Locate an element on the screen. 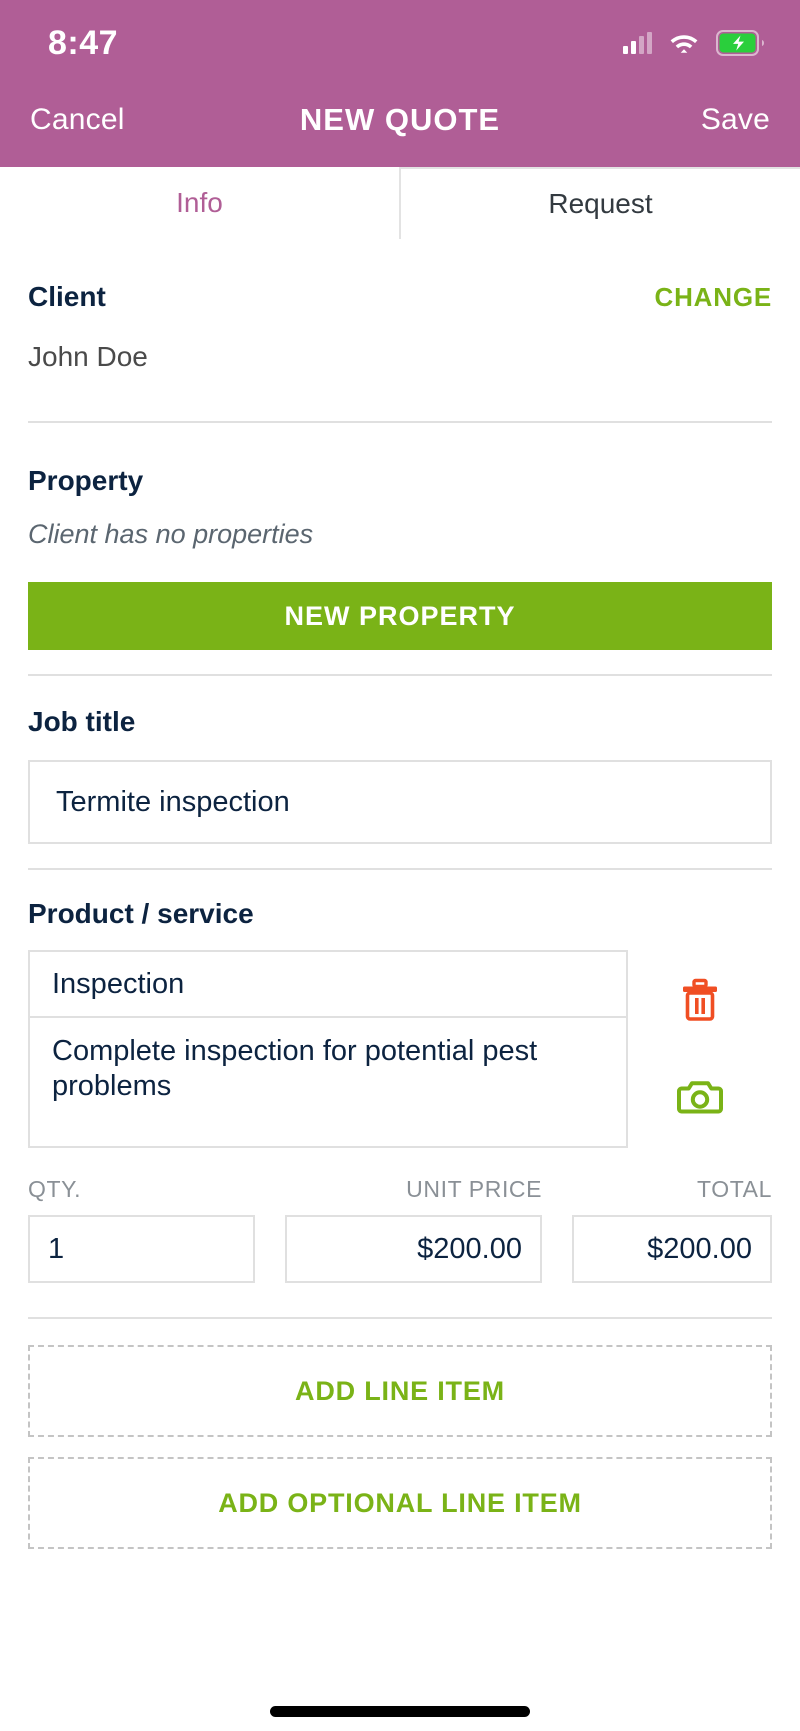 The height and width of the screenshot is (1731, 800). client-name: John Doe is located at coordinates (88, 356).